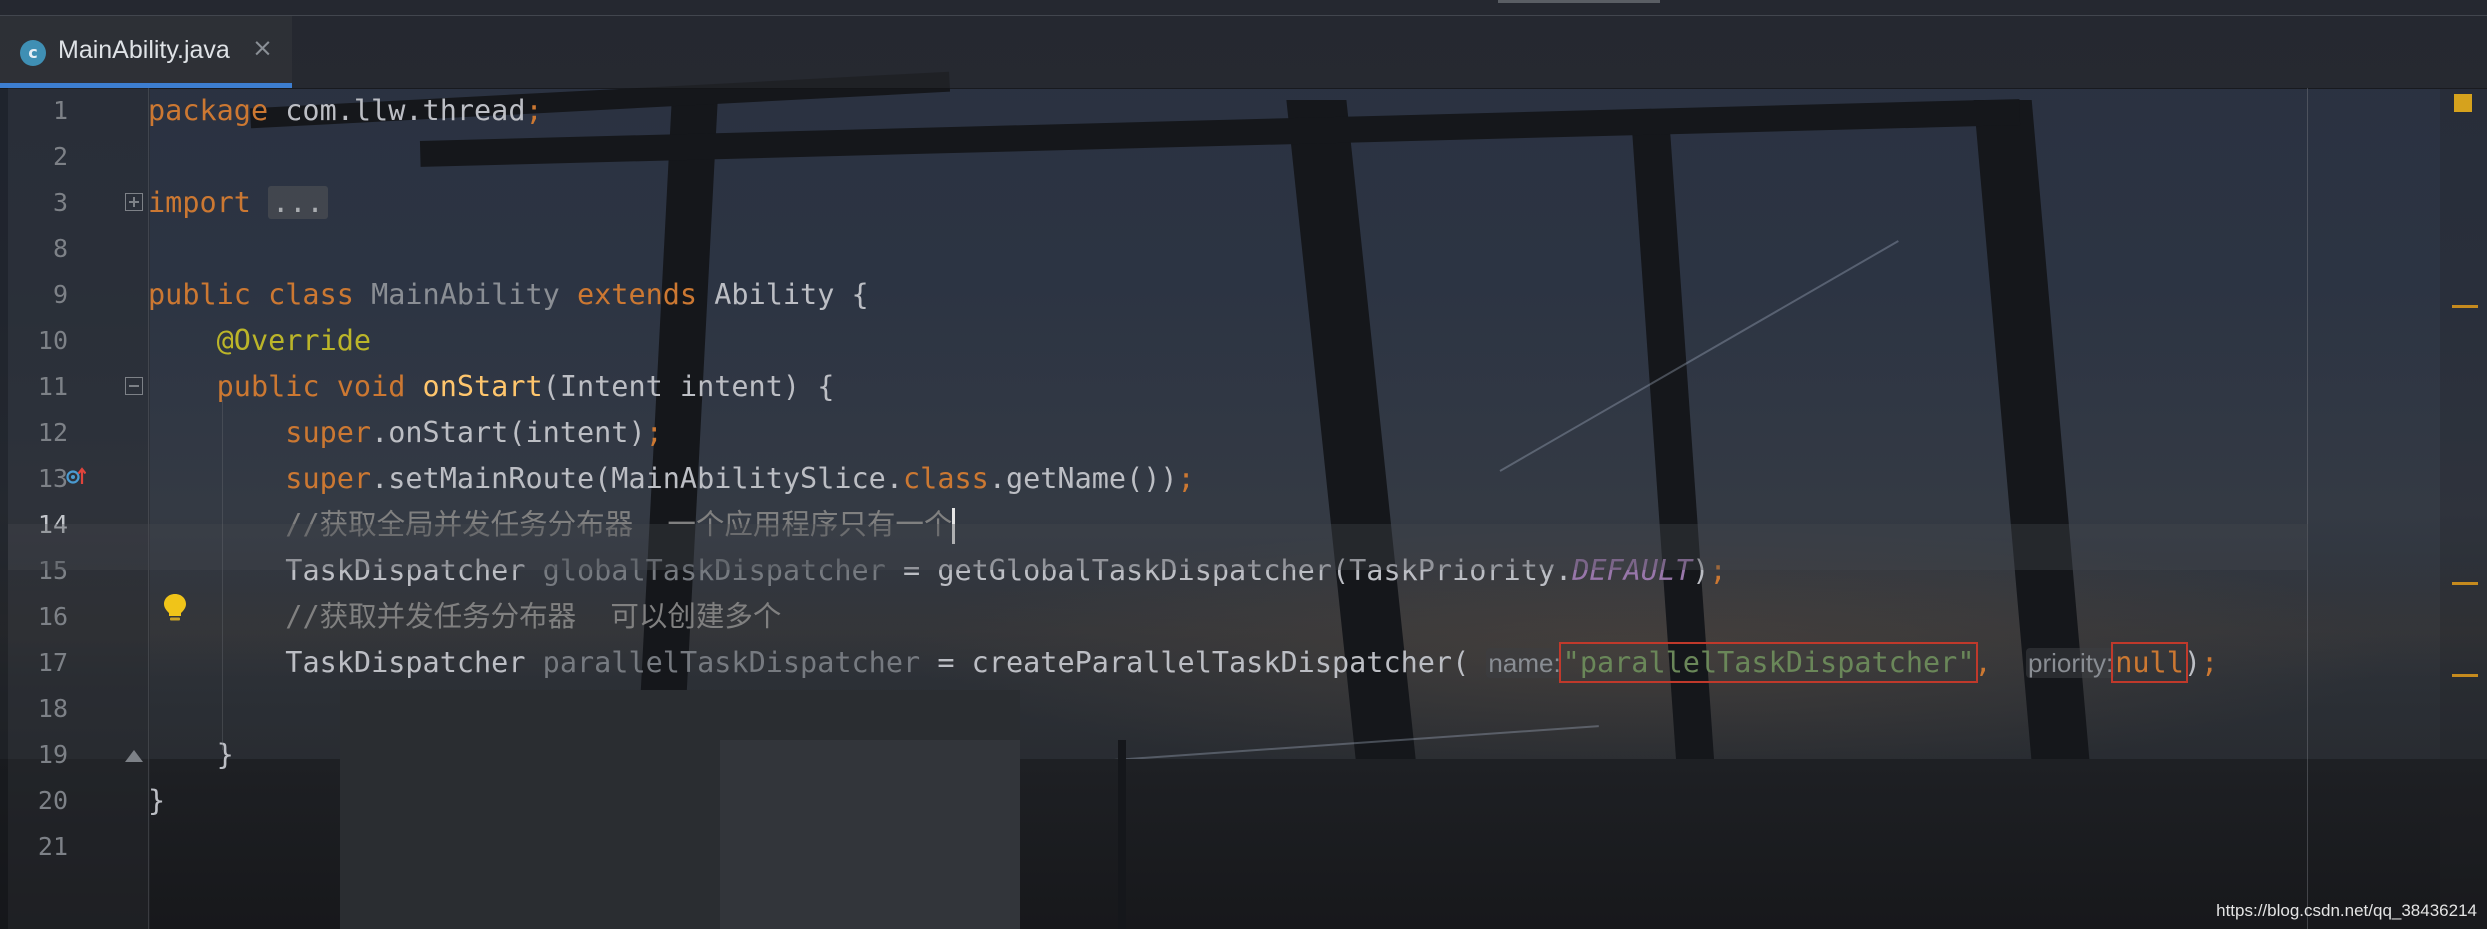  Describe the element at coordinates (52, 662) in the screenshot. I see `line-number: 17` at that location.